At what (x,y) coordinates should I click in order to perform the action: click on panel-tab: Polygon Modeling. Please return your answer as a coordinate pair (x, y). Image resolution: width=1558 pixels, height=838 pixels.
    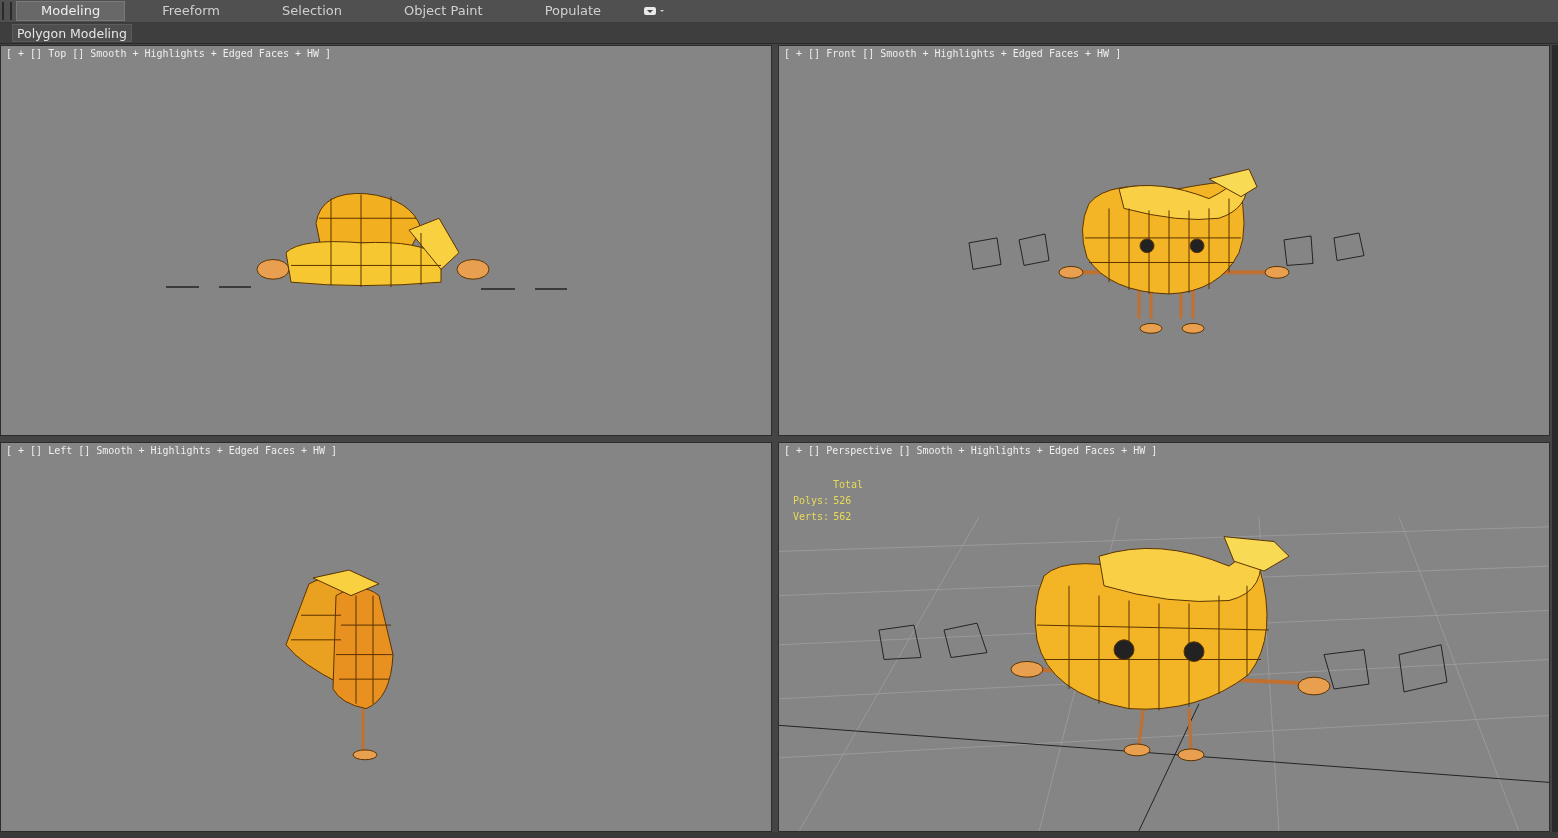
    Looking at the image, I should click on (72, 33).